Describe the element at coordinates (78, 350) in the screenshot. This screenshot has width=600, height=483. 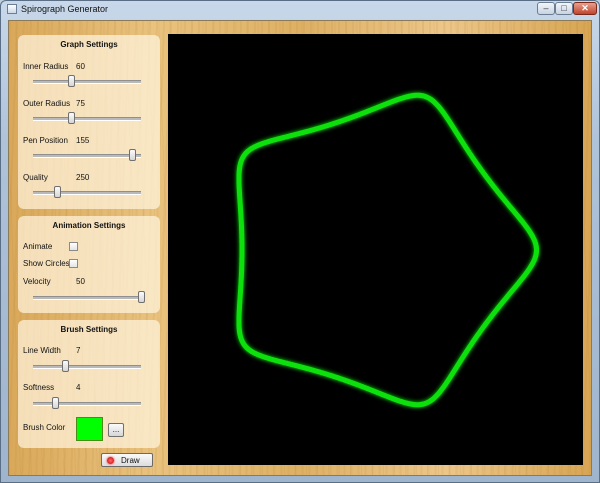
I see `line-width-value: 7` at that location.